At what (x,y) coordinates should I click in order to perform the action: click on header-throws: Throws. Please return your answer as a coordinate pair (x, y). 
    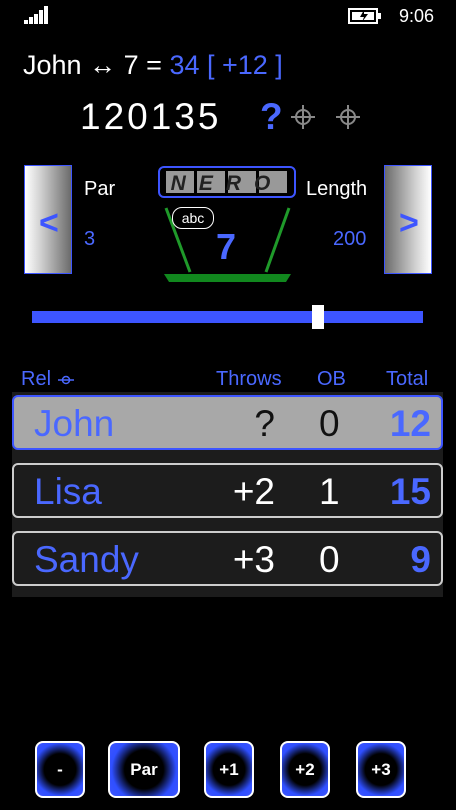
    Looking at the image, I should click on (249, 379).